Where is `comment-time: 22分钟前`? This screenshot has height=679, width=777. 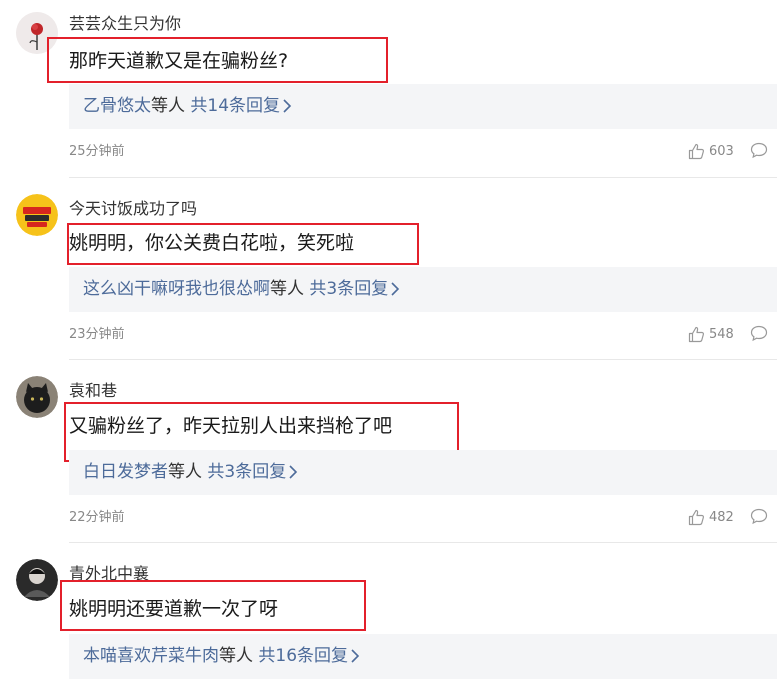 comment-time: 22分钟前 is located at coordinates (97, 517).